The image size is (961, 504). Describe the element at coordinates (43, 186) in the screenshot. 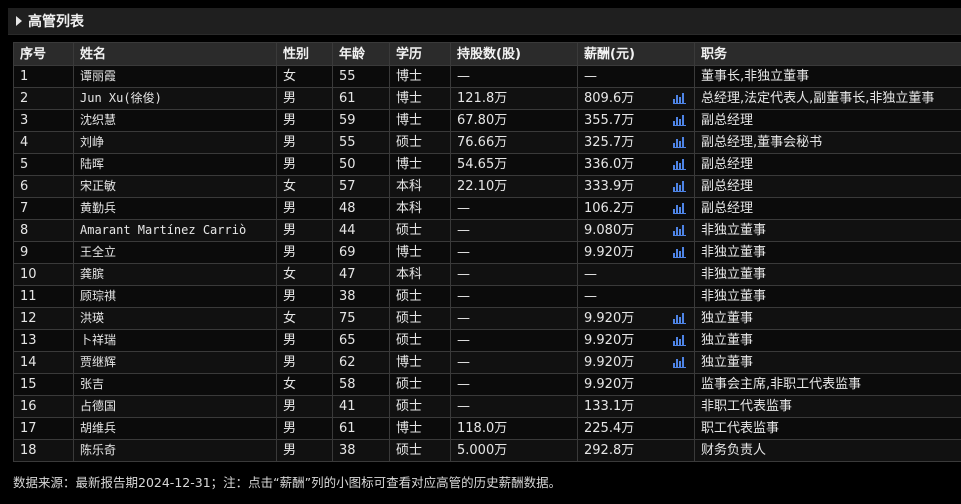

I see `cell-no: 6` at that location.